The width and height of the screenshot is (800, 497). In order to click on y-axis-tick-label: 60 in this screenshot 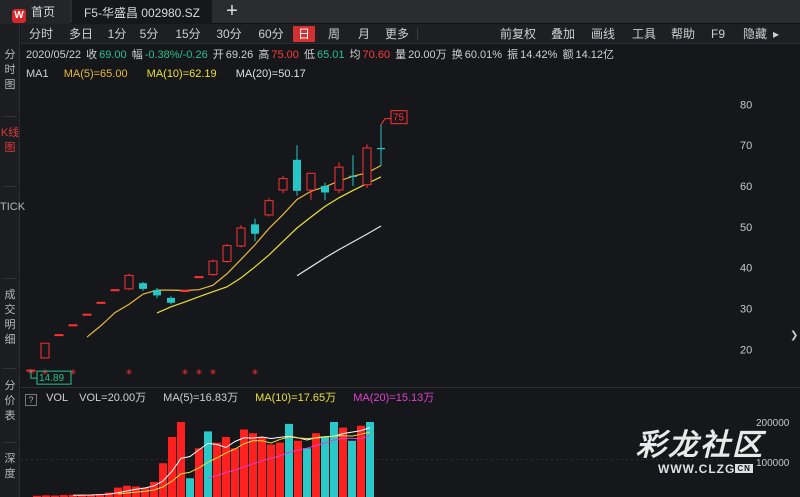, I will do `click(746, 187)`.